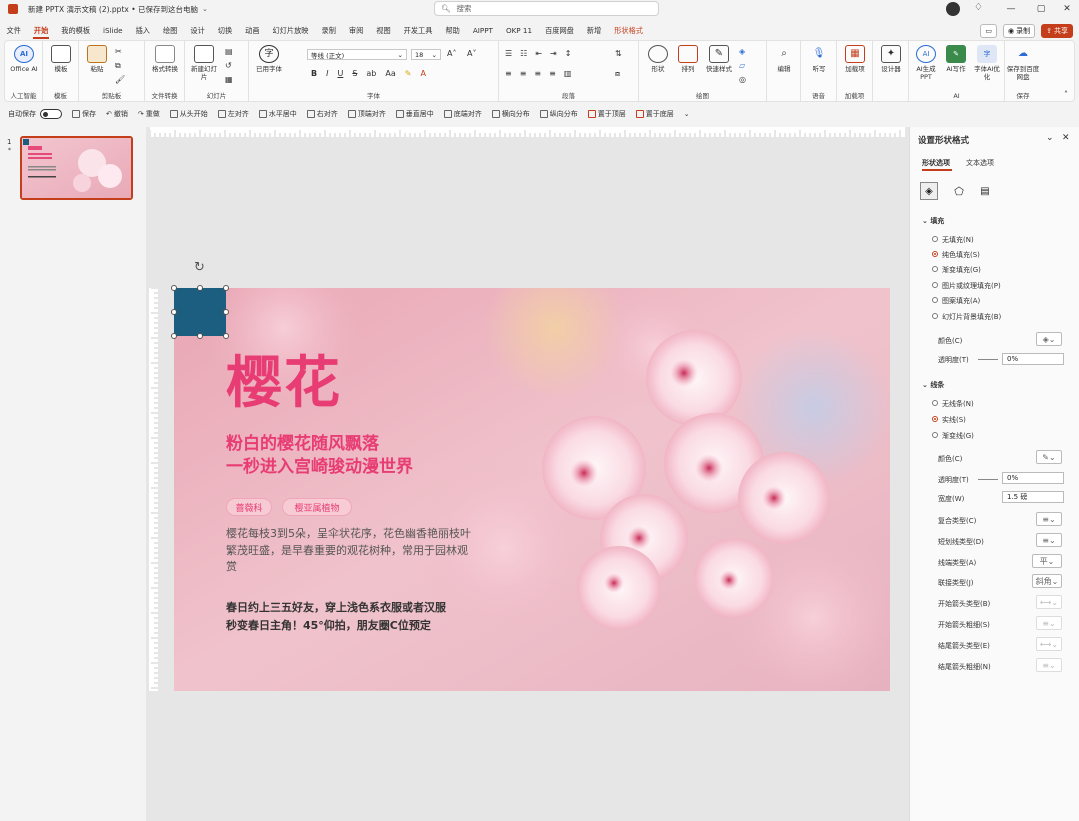 The height and width of the screenshot is (821, 1079). I want to click on tab-baidu-netdisk: 百度网盘, so click(560, 31).